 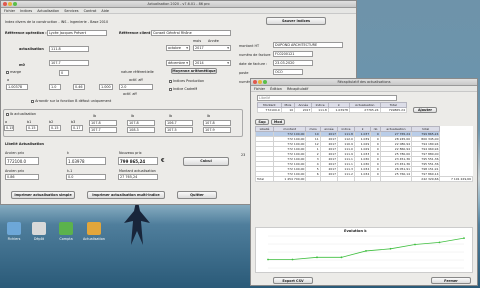 I want to click on save-indices-button: Sauver Indices, so click(x=296, y=21).